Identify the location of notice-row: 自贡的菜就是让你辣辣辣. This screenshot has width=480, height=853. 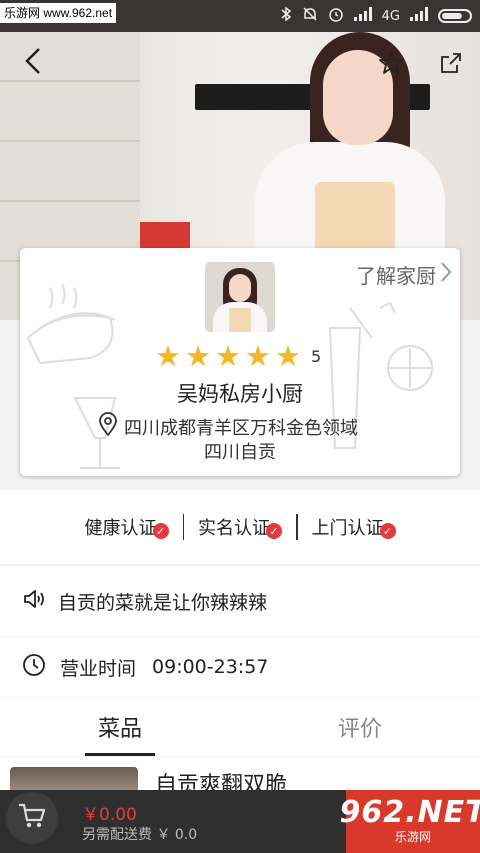
(240, 601).